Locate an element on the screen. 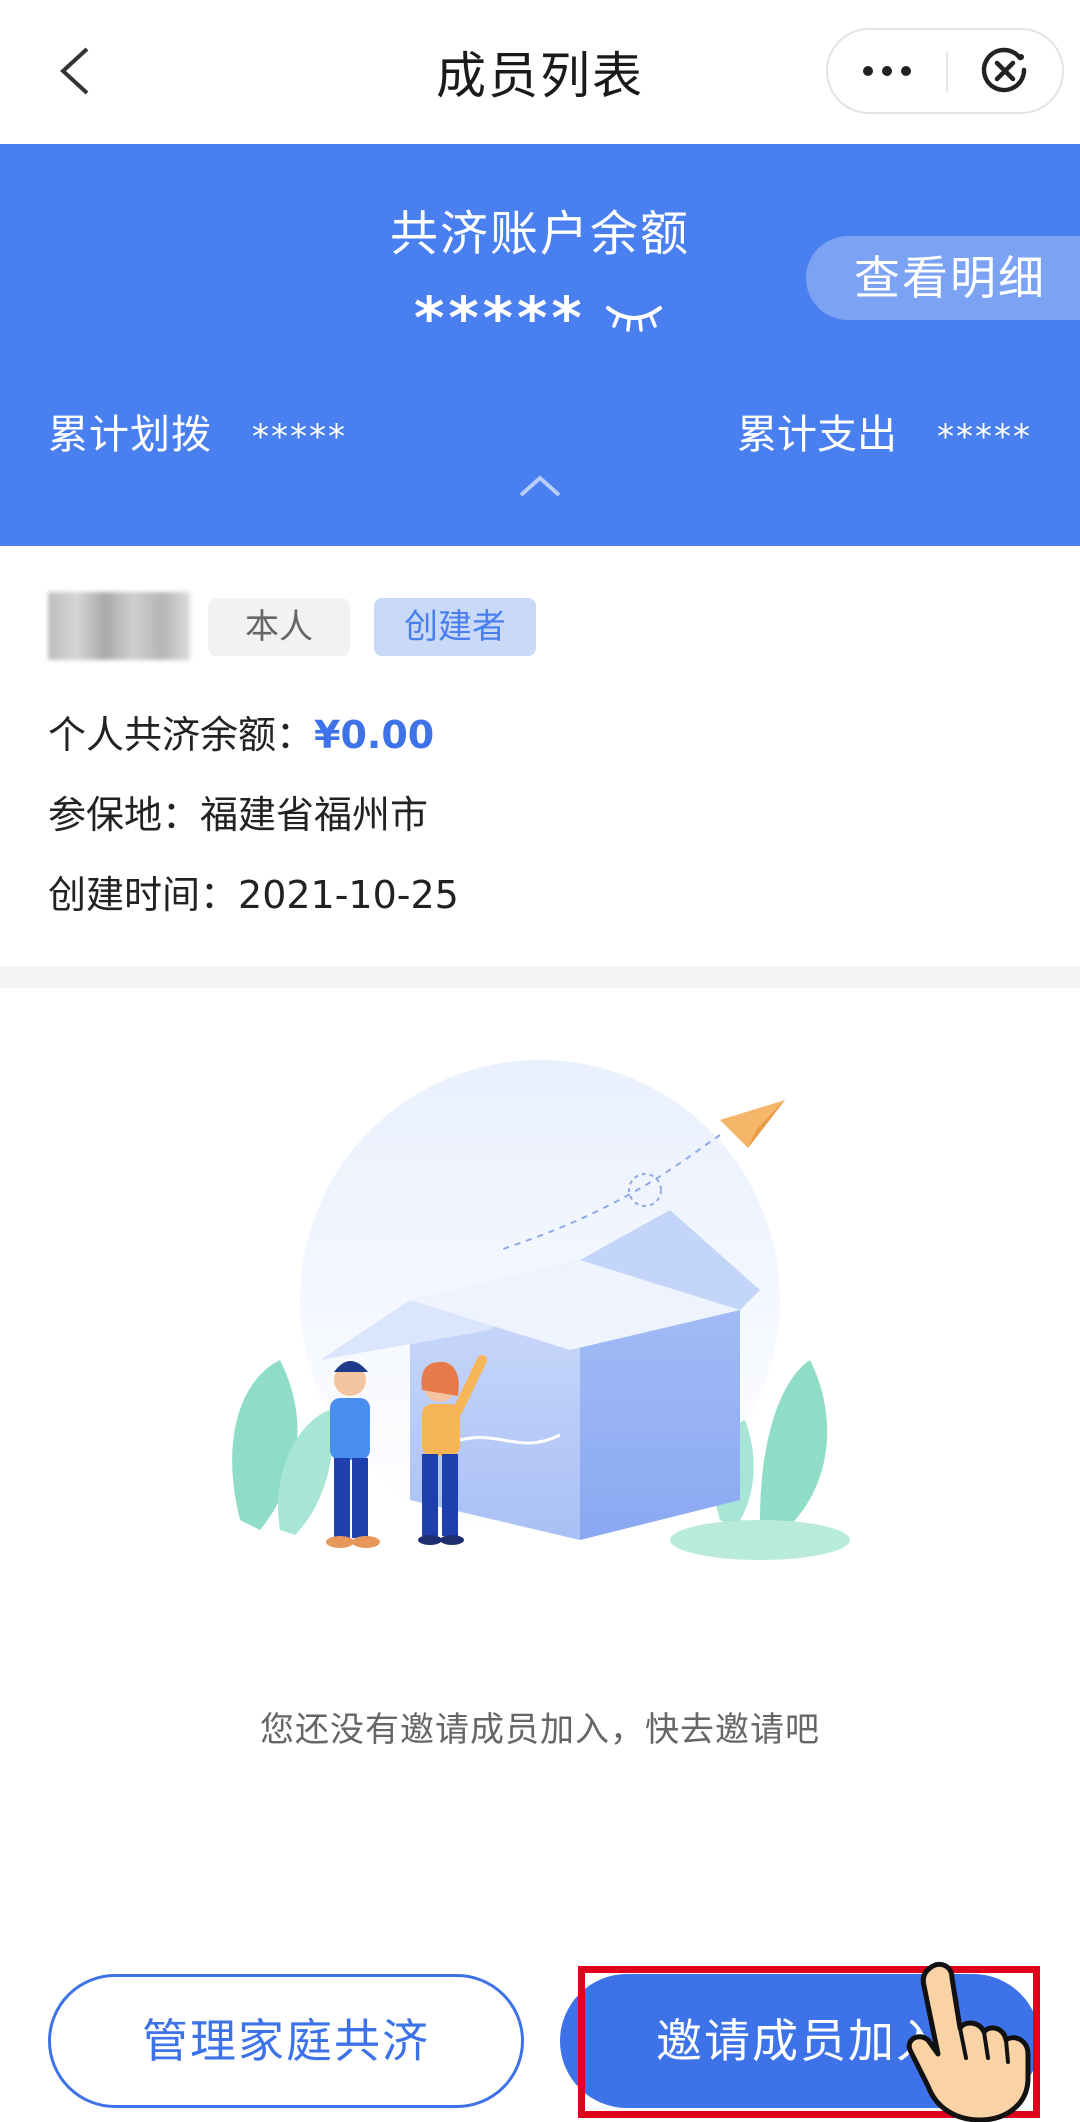 This screenshot has width=1080, height=2122. section-divider is located at coordinates (540, 977).